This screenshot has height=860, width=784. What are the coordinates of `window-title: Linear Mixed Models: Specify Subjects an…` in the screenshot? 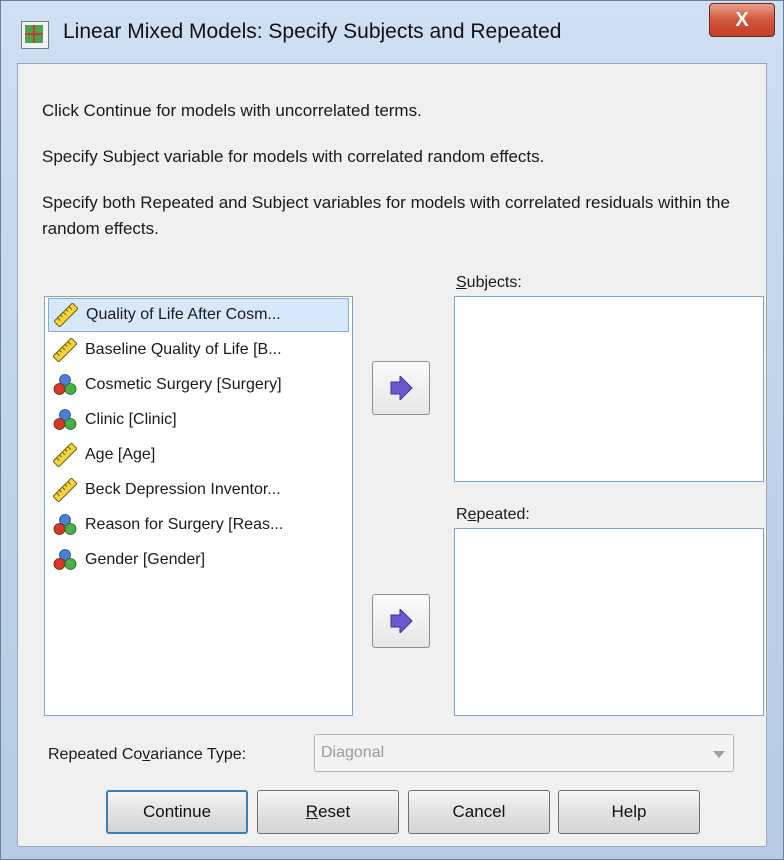 It's located at (312, 31).